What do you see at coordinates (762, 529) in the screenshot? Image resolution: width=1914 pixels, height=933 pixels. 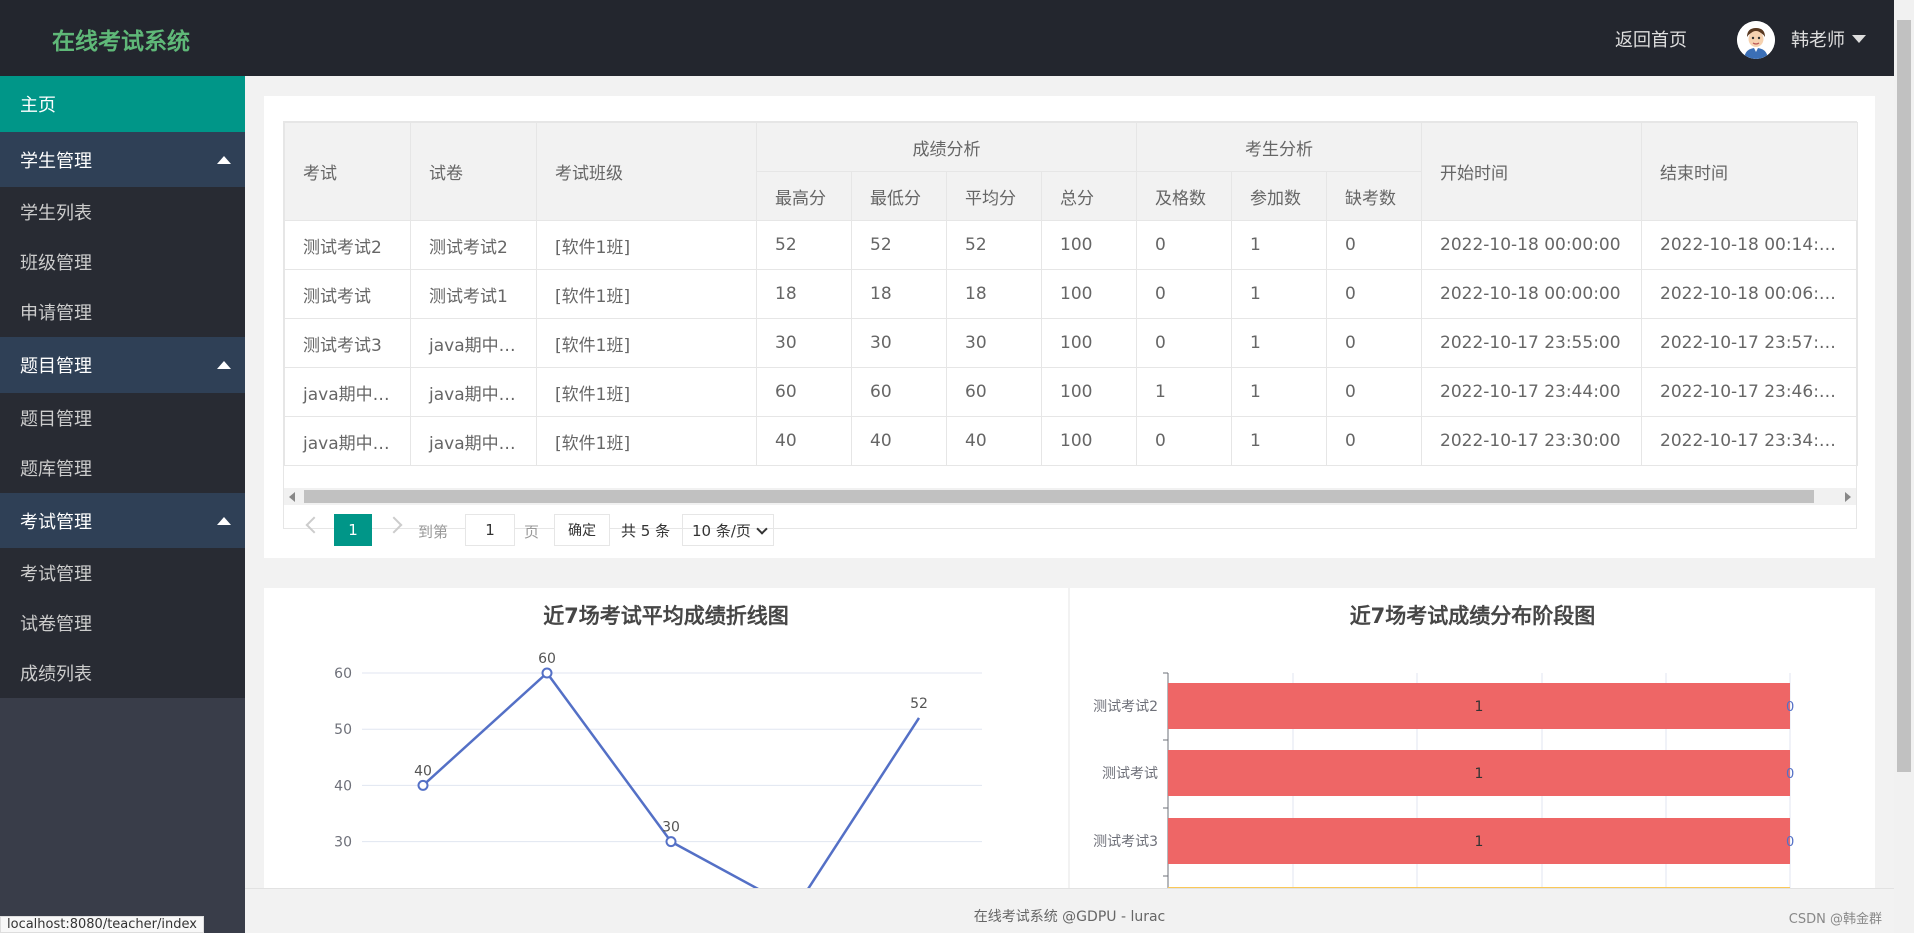 I see `chevron-down-icon` at bounding box center [762, 529].